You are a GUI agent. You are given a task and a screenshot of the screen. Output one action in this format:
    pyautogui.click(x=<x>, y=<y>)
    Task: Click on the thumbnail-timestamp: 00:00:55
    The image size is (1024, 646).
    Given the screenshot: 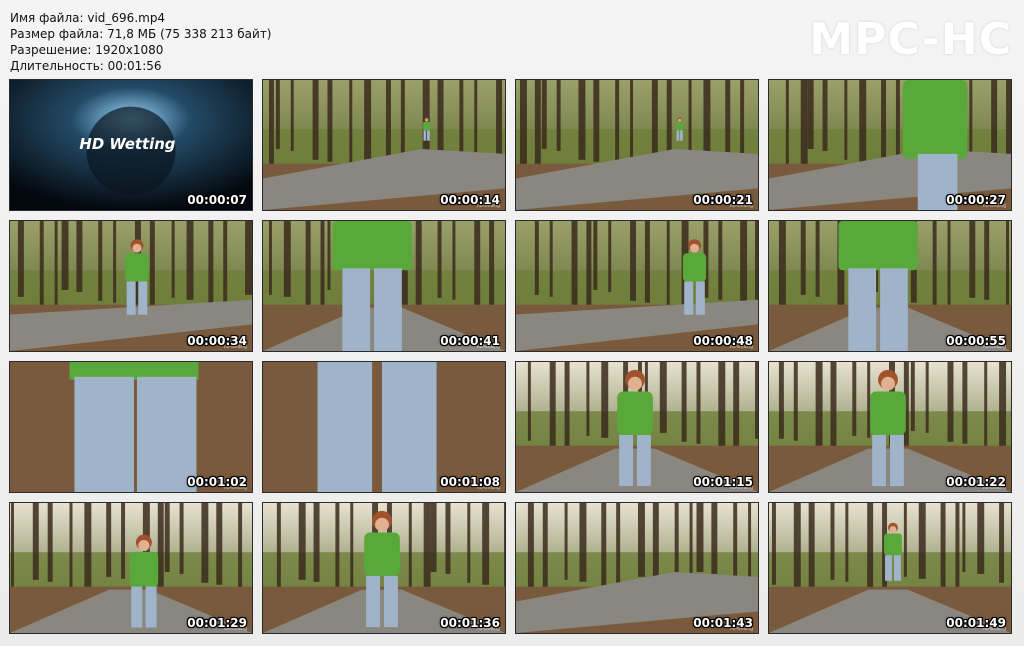 What is the action you would take?
    pyautogui.click(x=976, y=341)
    